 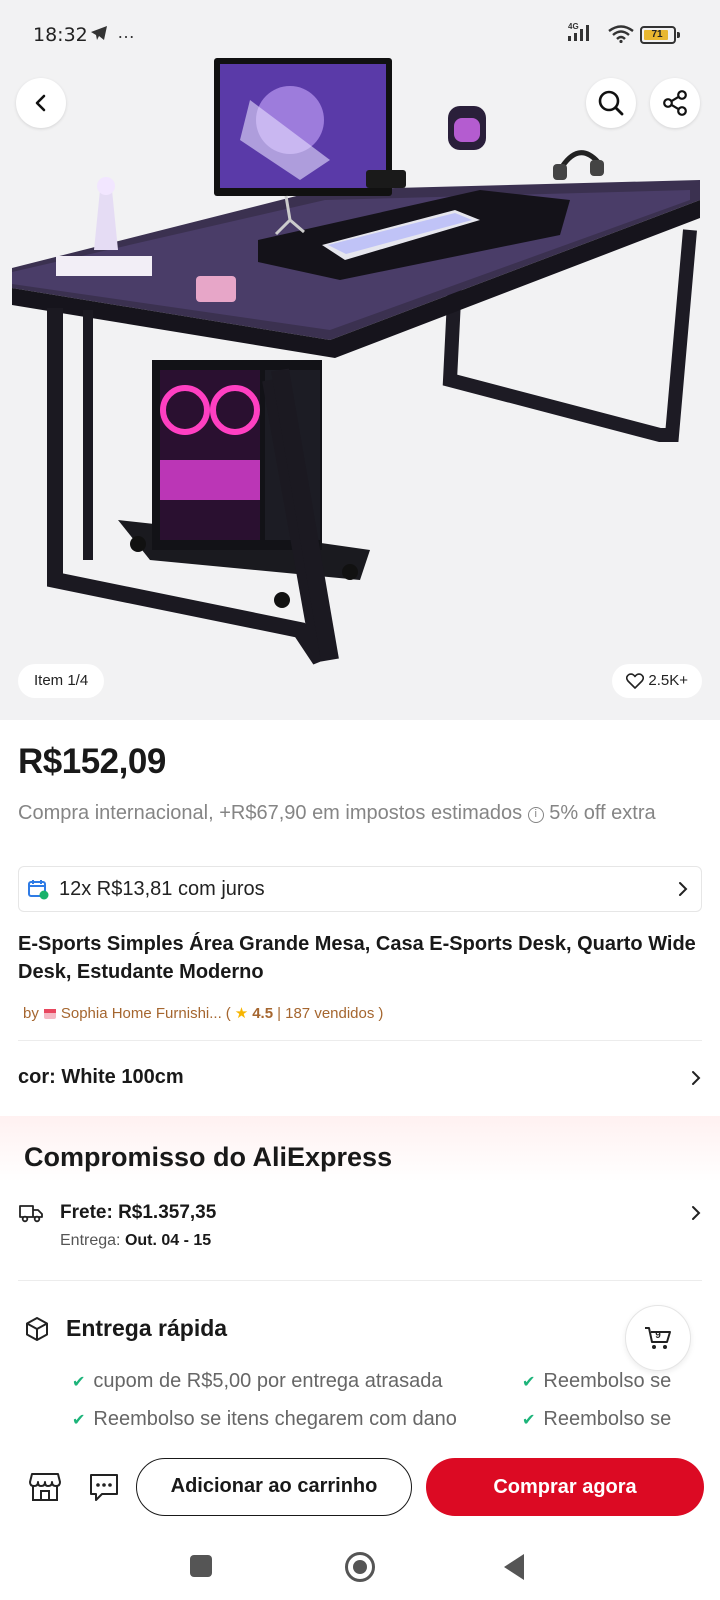 I want to click on discount-note: 5% off extra, so click(x=602, y=813).